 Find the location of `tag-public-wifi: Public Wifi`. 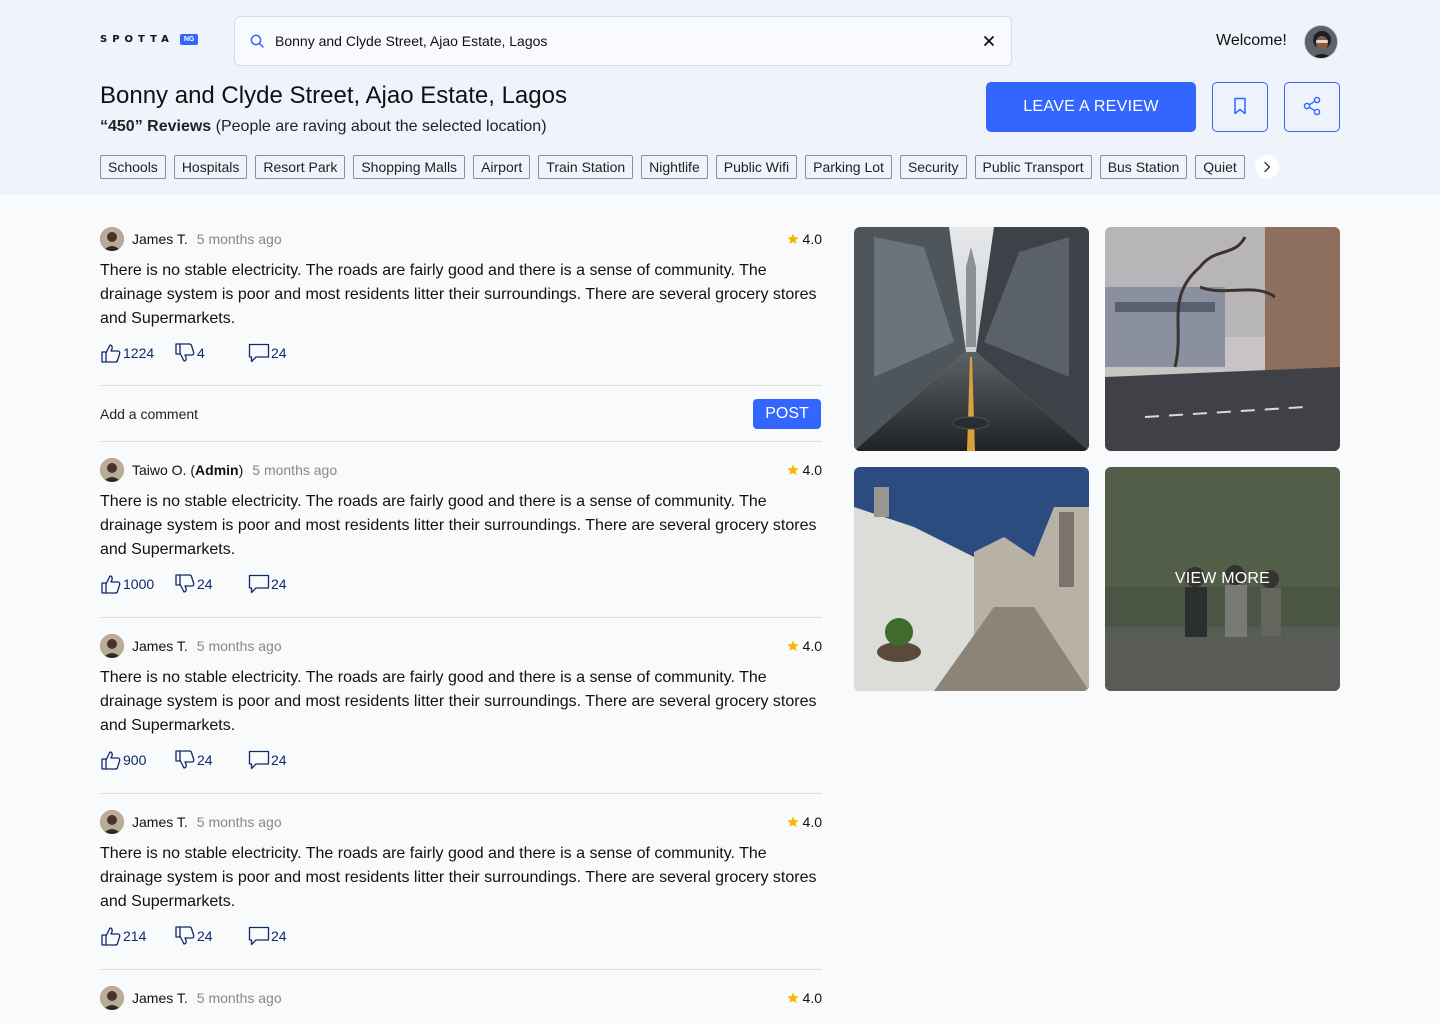

tag-public-wifi: Public Wifi is located at coordinates (756, 167).